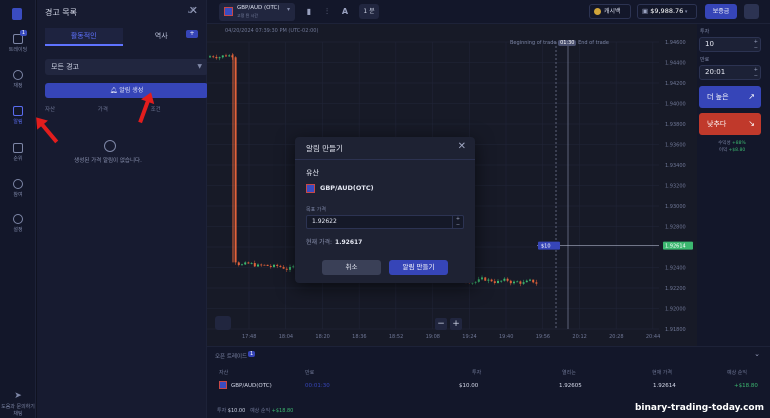 The width and height of the screenshot is (770, 418). Describe the element at coordinates (593, 43) in the screenshot. I see `end-label: End of trade` at that location.